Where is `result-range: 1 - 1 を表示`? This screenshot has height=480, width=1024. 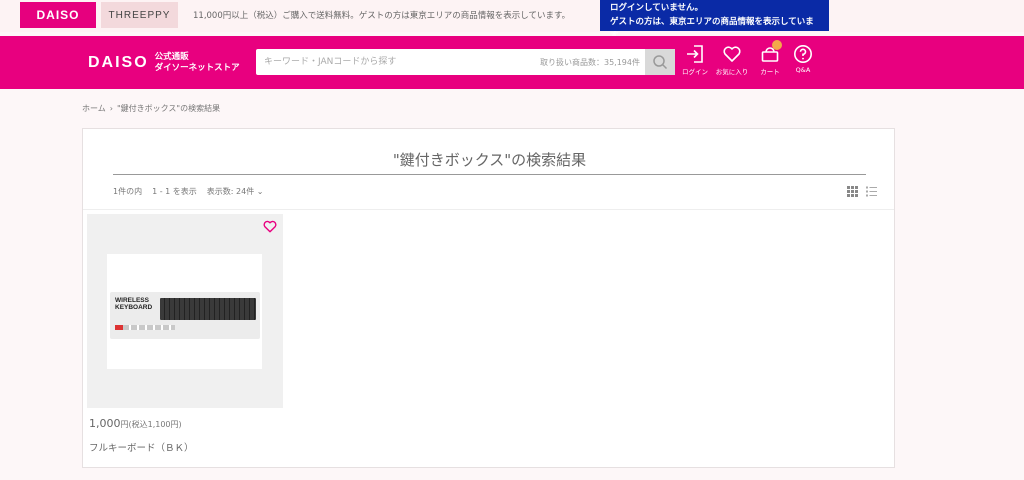
result-range: 1 - 1 を表示 is located at coordinates (174, 191).